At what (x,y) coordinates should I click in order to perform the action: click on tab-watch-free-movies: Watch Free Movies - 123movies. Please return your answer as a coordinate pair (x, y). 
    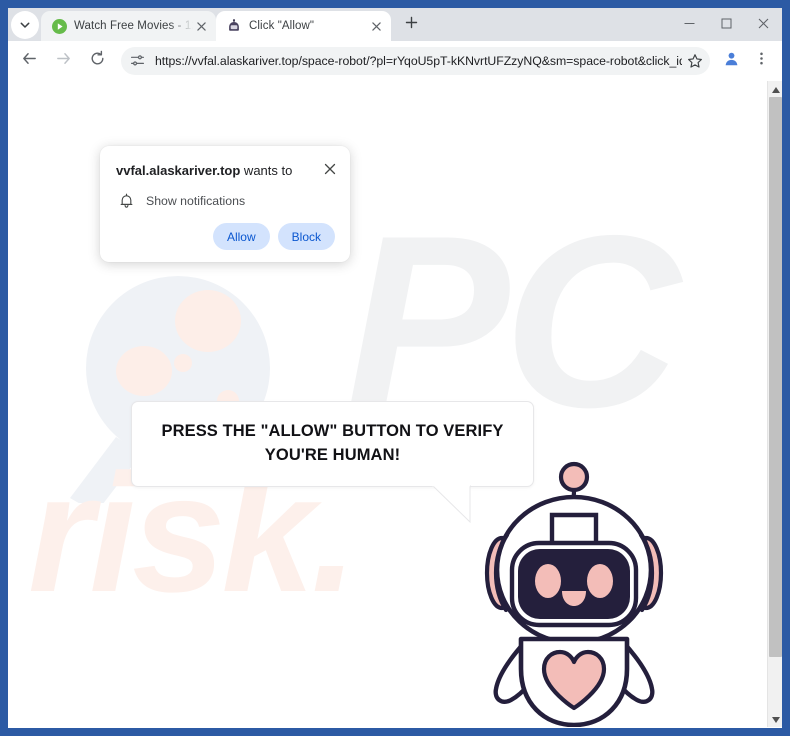
    Looking at the image, I should click on (128, 26).